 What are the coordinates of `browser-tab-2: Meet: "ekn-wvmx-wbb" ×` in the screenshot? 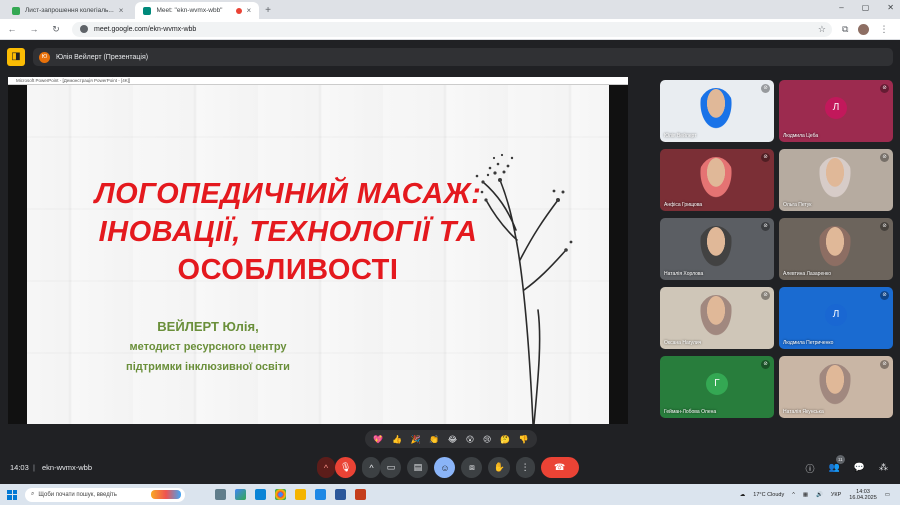 It's located at (197, 10).